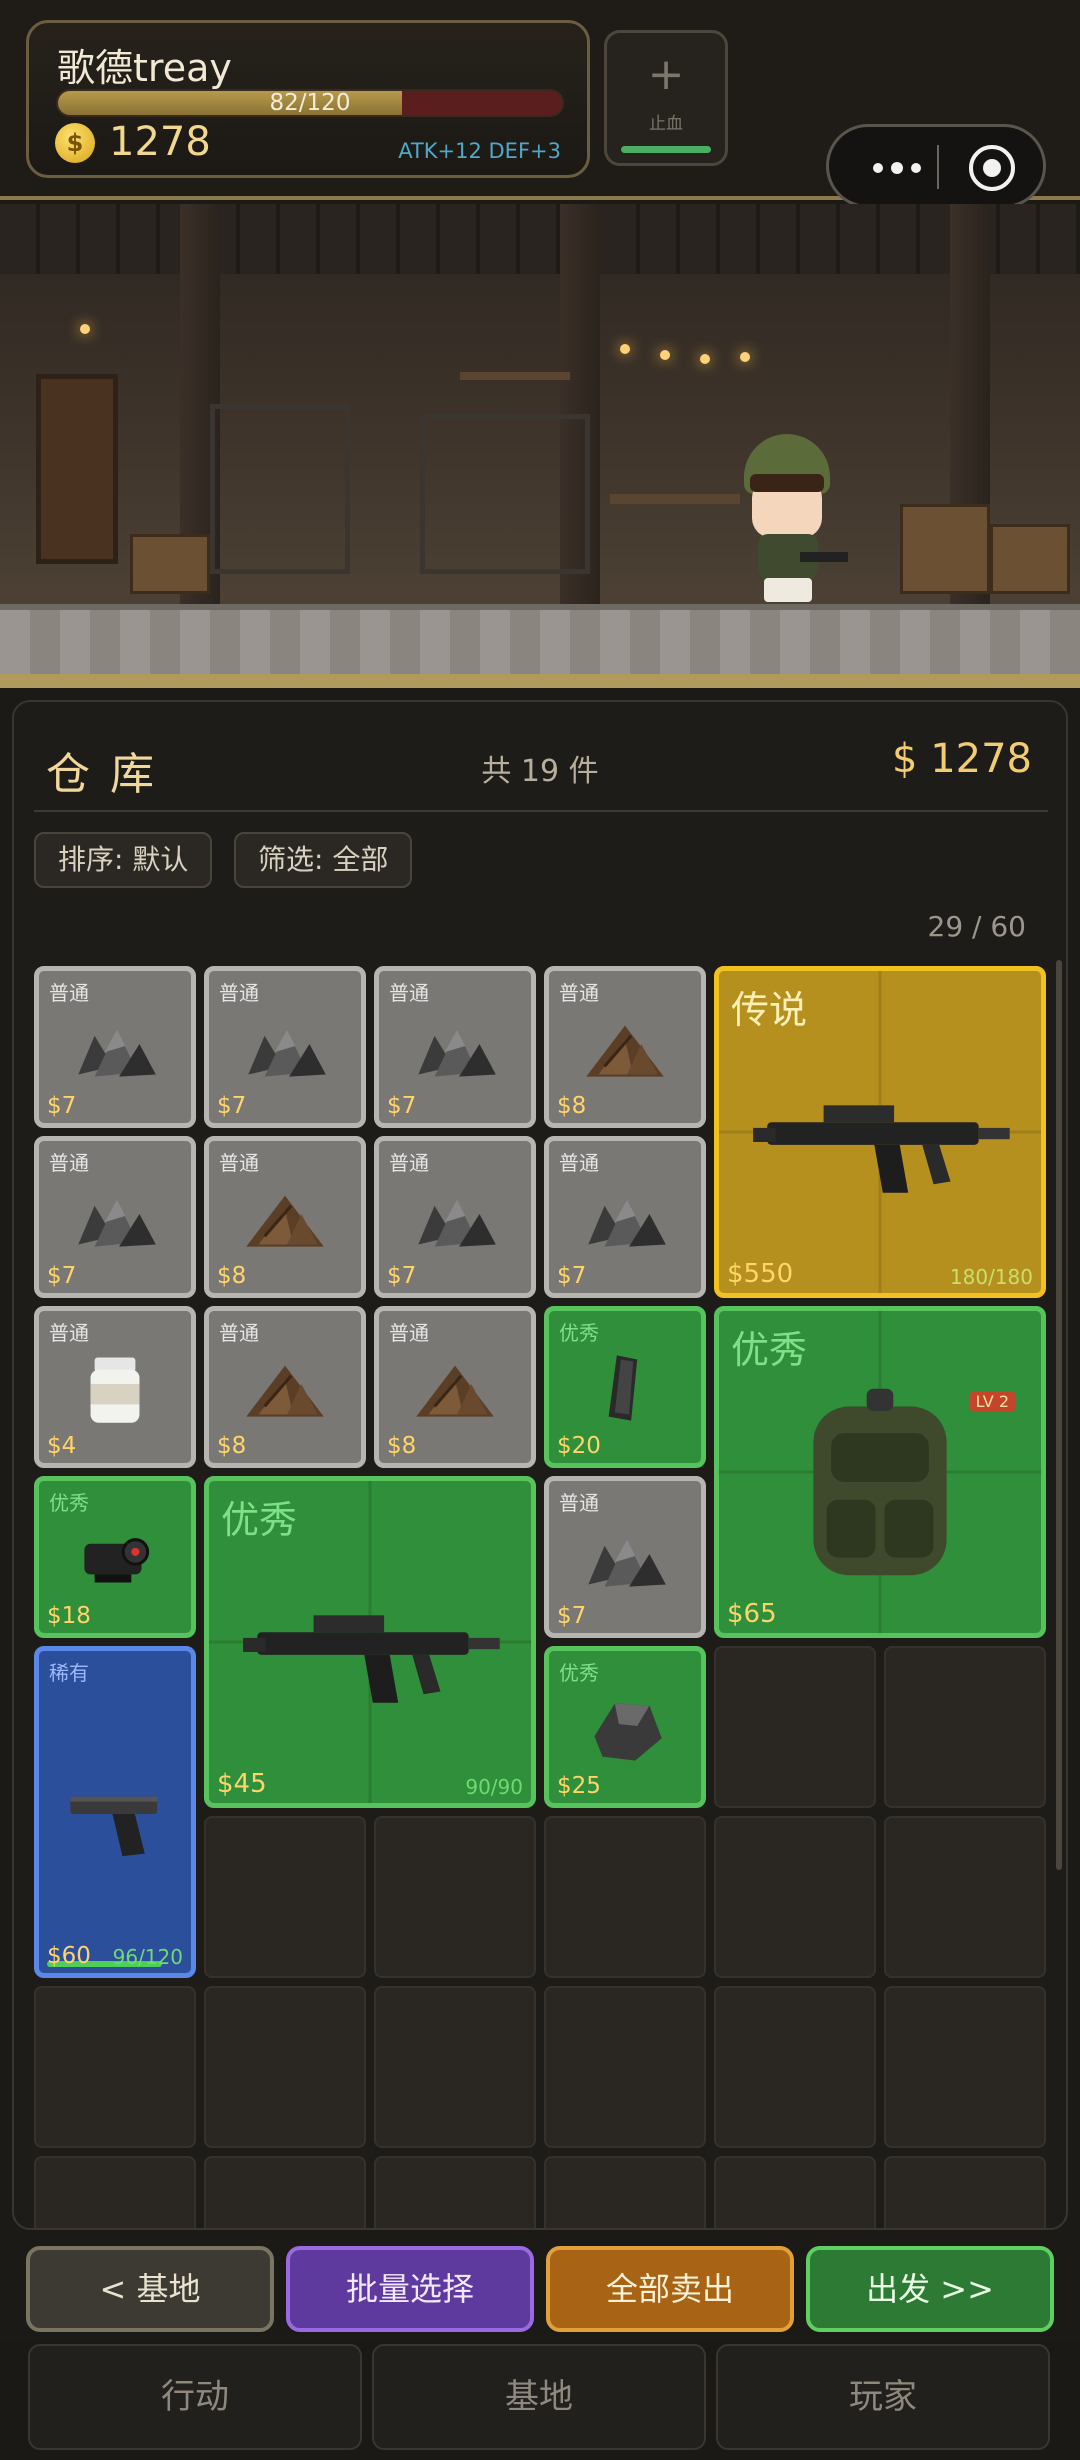 This screenshot has height=2460, width=1080. I want to click on close-target-icon, so click(992, 168).